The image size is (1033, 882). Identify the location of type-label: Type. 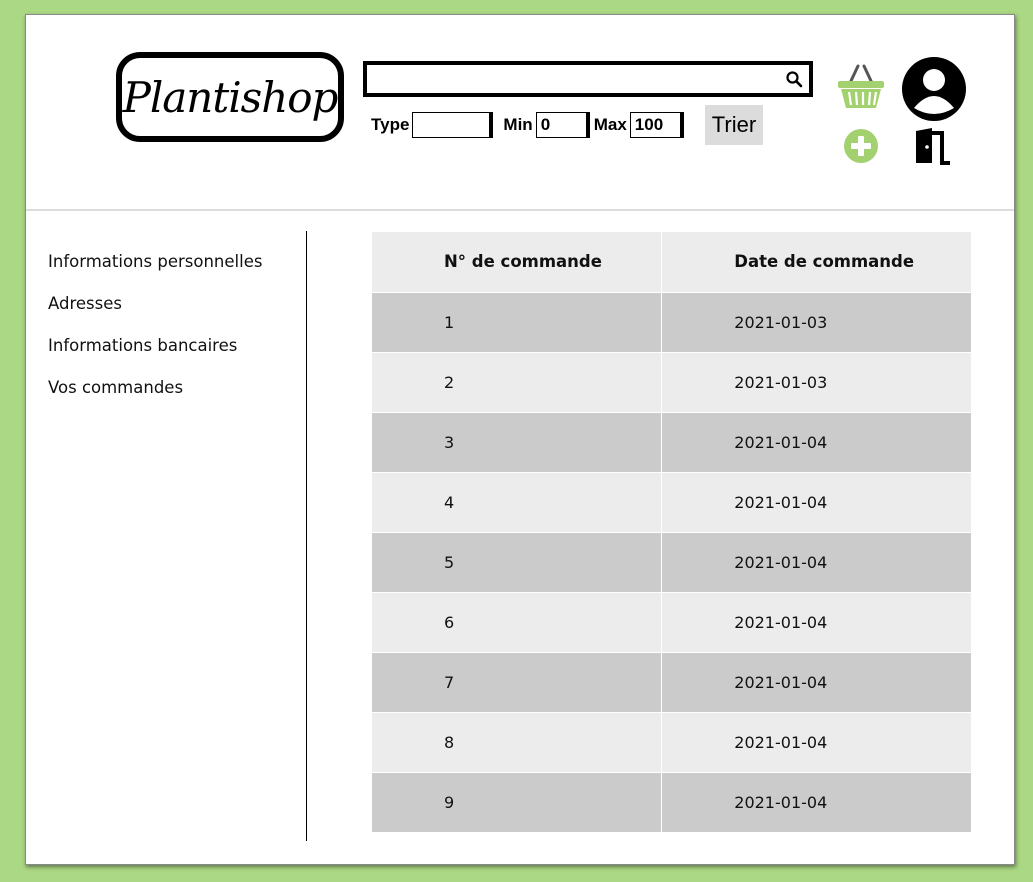
(390, 124).